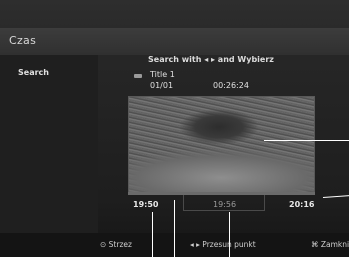 The image size is (362, 257). Describe the element at coordinates (23, 40) in the screenshot. I see `menu-title: Czas` at that location.